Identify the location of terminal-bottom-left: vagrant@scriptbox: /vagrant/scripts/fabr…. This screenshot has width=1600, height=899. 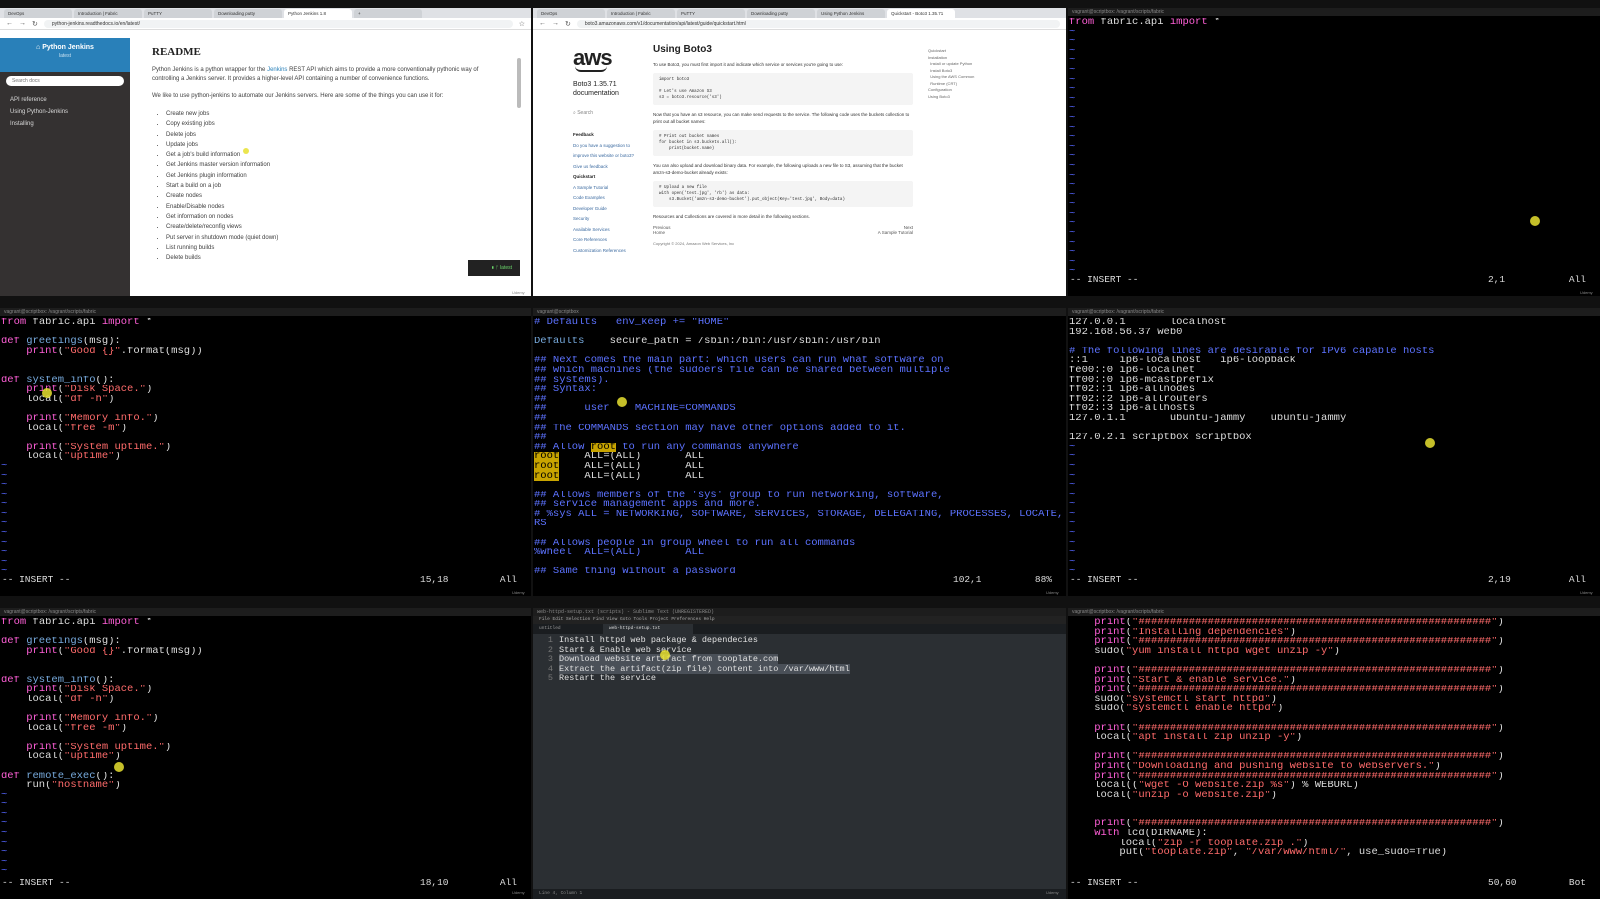
(265, 753).